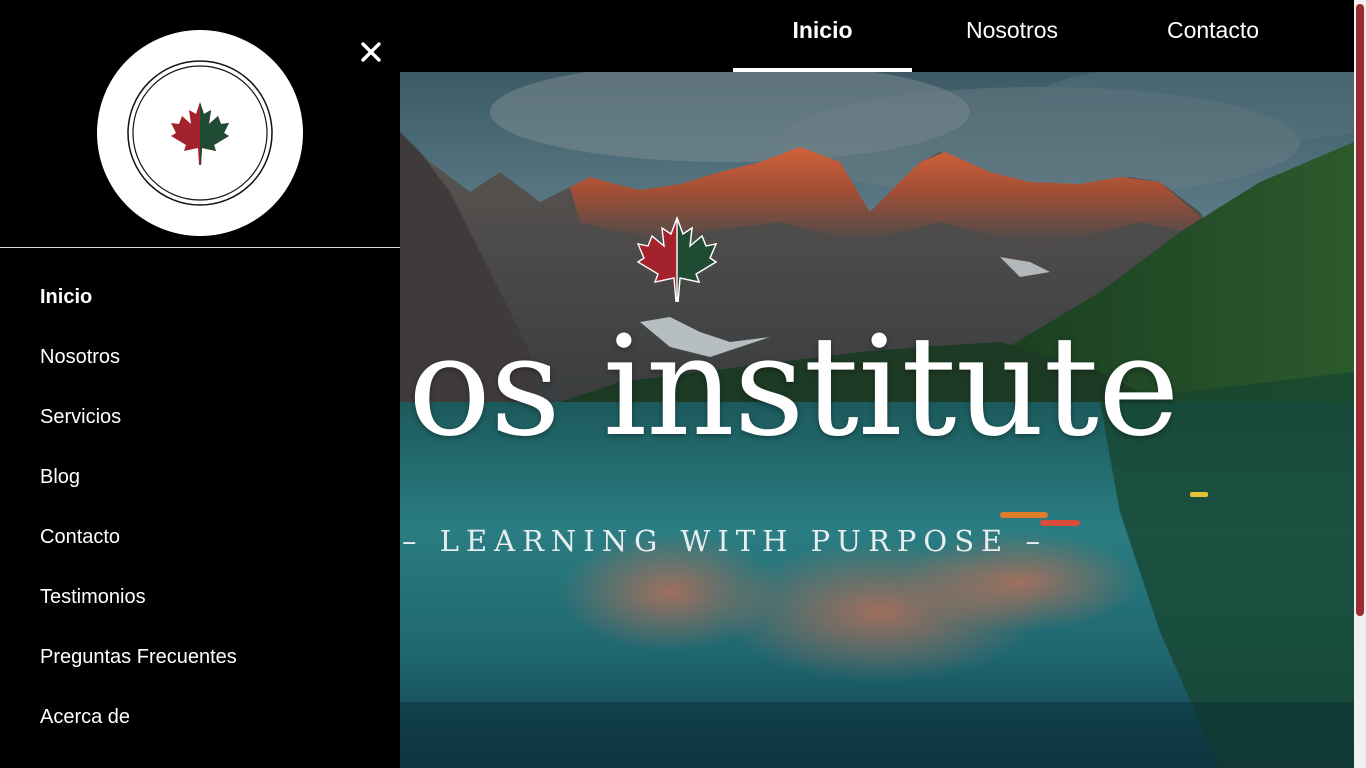 Image resolution: width=1366 pixels, height=768 pixels. What do you see at coordinates (677, 259) in the screenshot?
I see `hero-maple-leaf-icon` at bounding box center [677, 259].